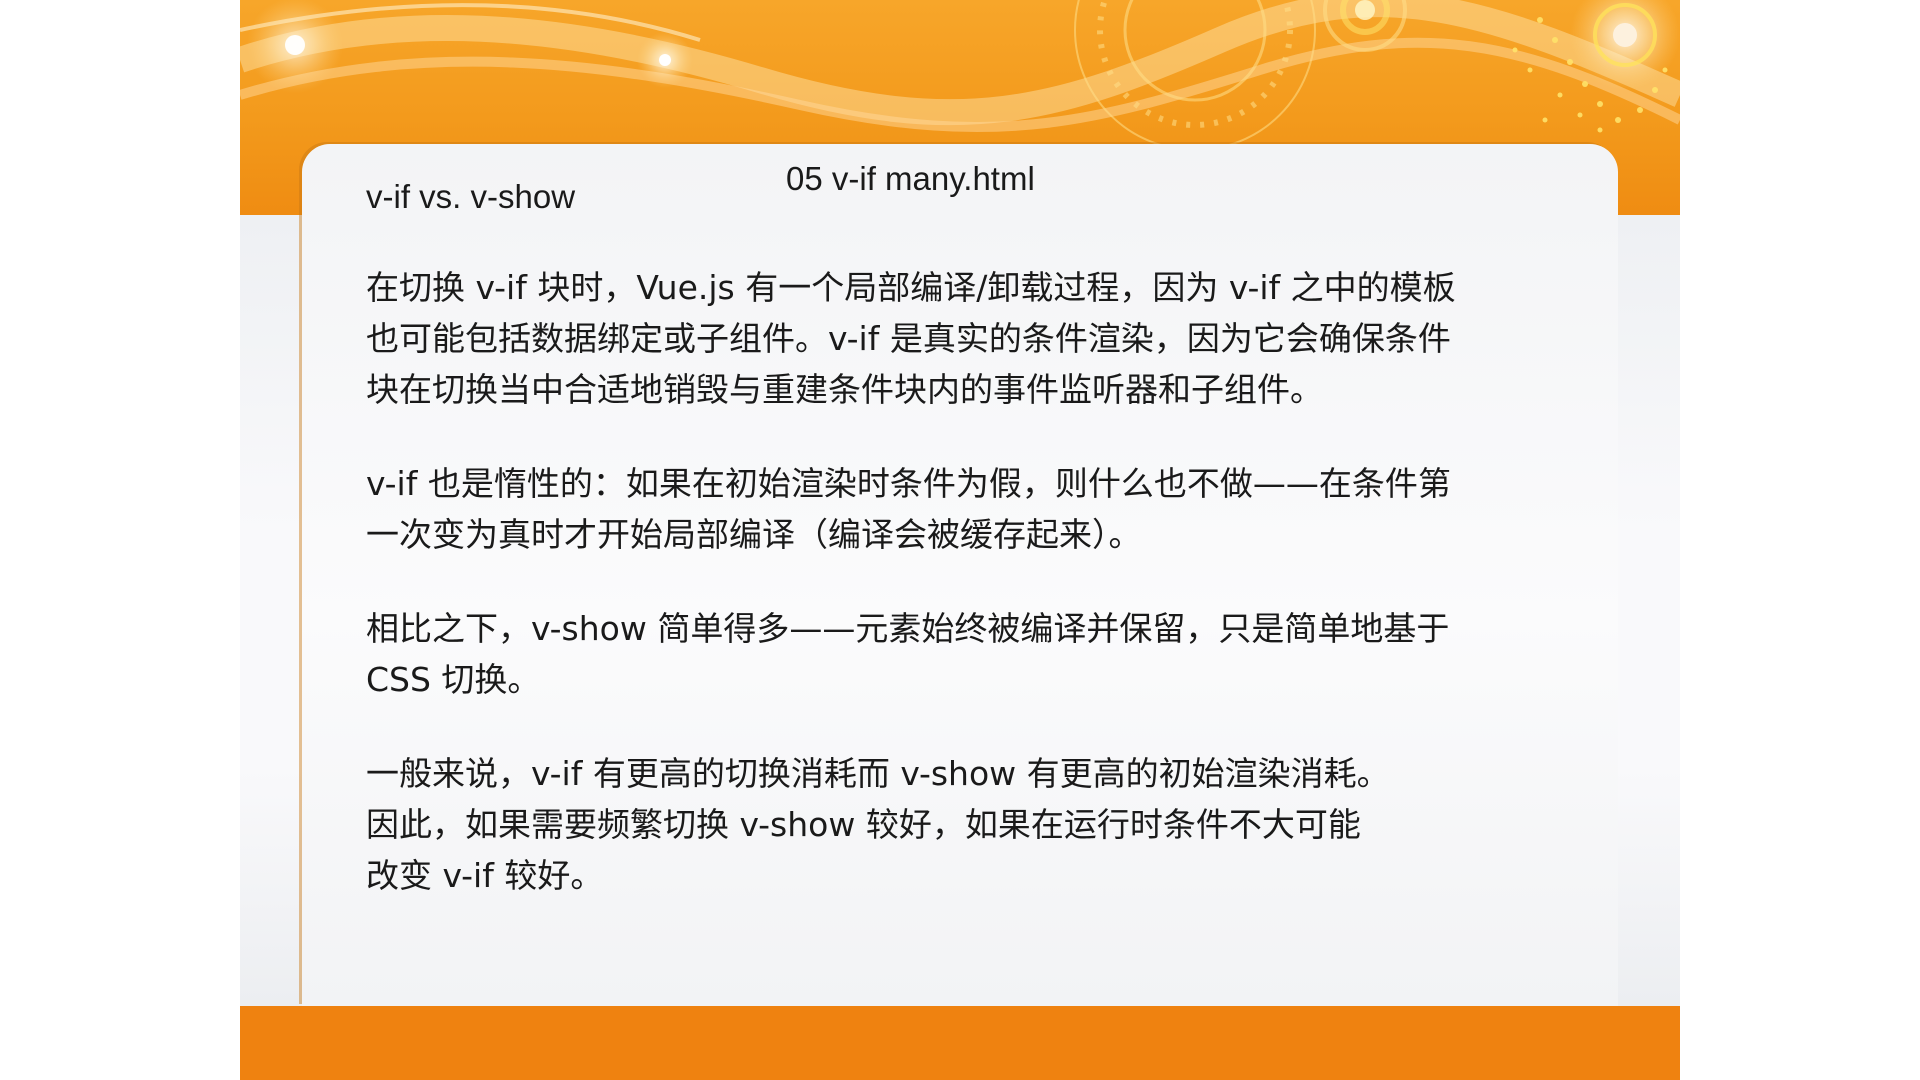 The width and height of the screenshot is (1920, 1080). What do you see at coordinates (960, 1043) in the screenshot?
I see `slide-footer-band` at bounding box center [960, 1043].